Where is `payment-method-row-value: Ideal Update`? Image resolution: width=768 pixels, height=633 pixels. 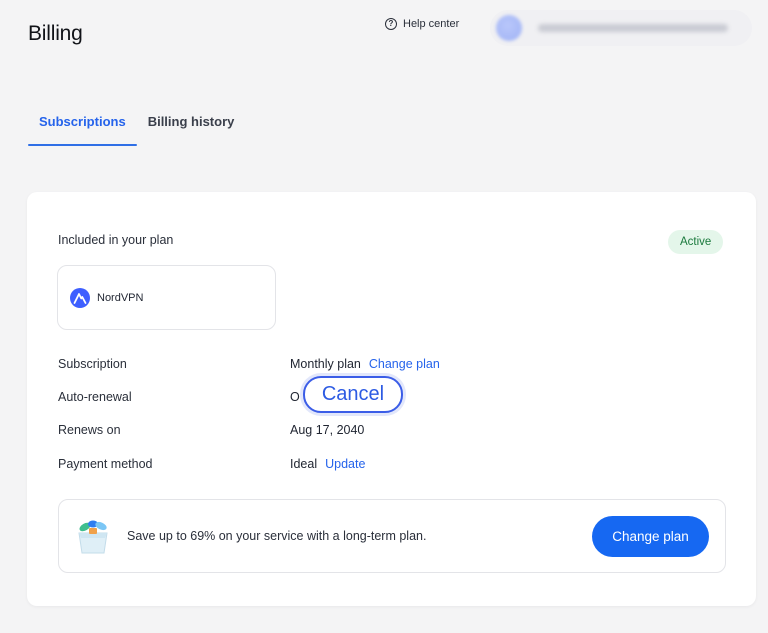 payment-method-row-value: Ideal Update is located at coordinates (327, 464).